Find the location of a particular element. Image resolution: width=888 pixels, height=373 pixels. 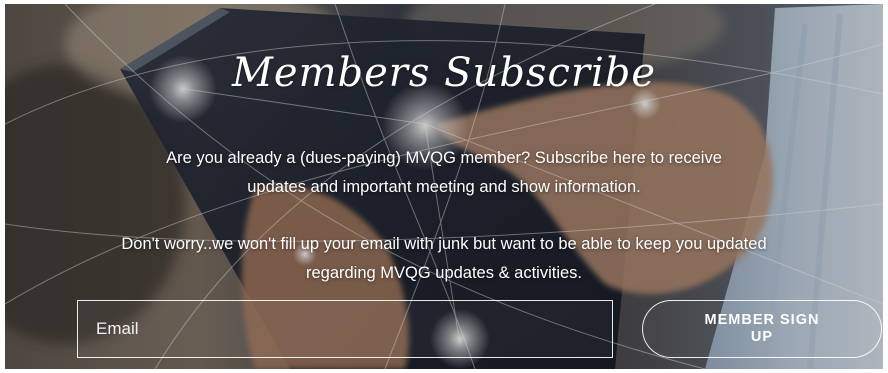

member-sign-up-button: MEMBER SIGN UP is located at coordinates (762, 329).